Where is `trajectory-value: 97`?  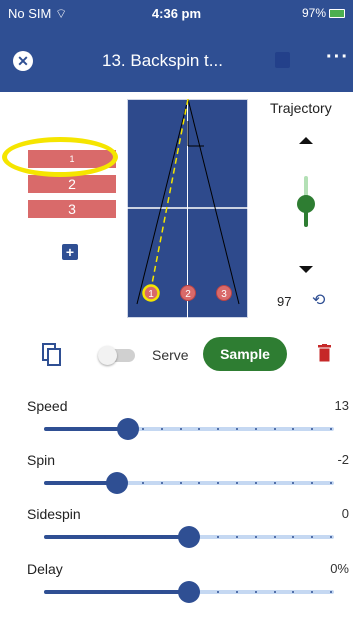
trajectory-value: 97 is located at coordinates (284, 301).